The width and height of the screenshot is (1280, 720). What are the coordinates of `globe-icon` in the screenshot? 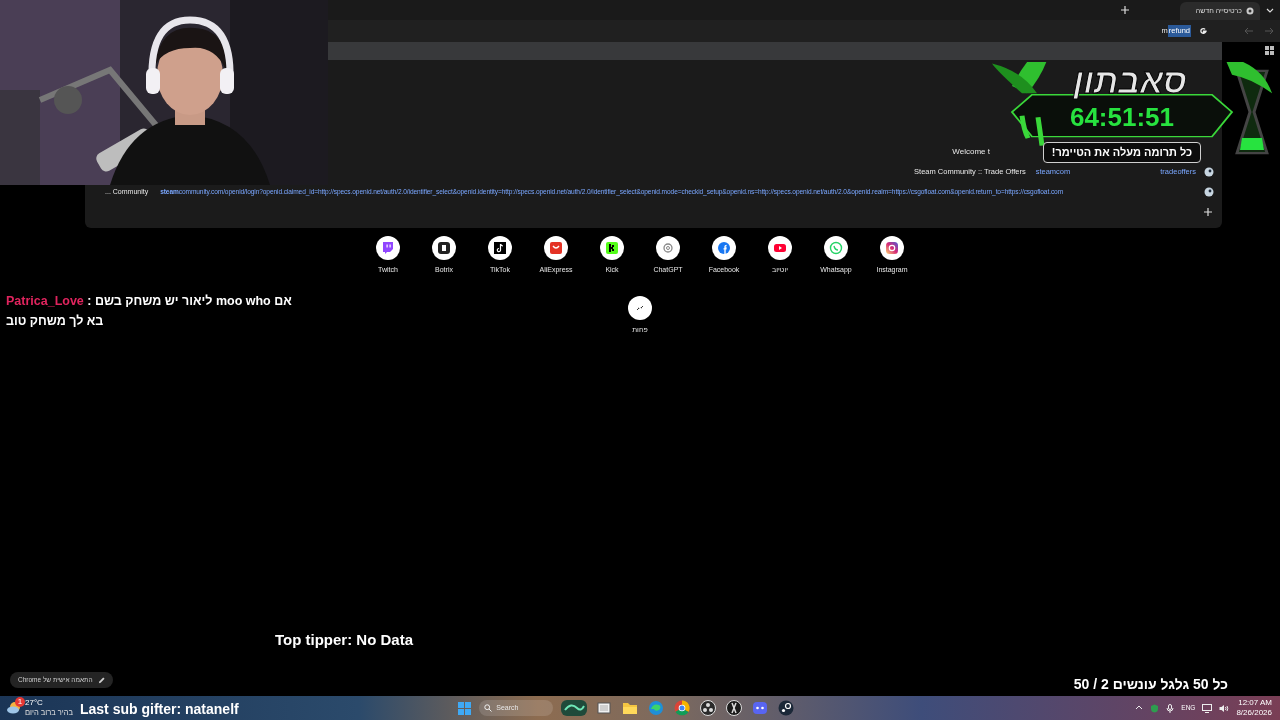 It's located at (1250, 11).